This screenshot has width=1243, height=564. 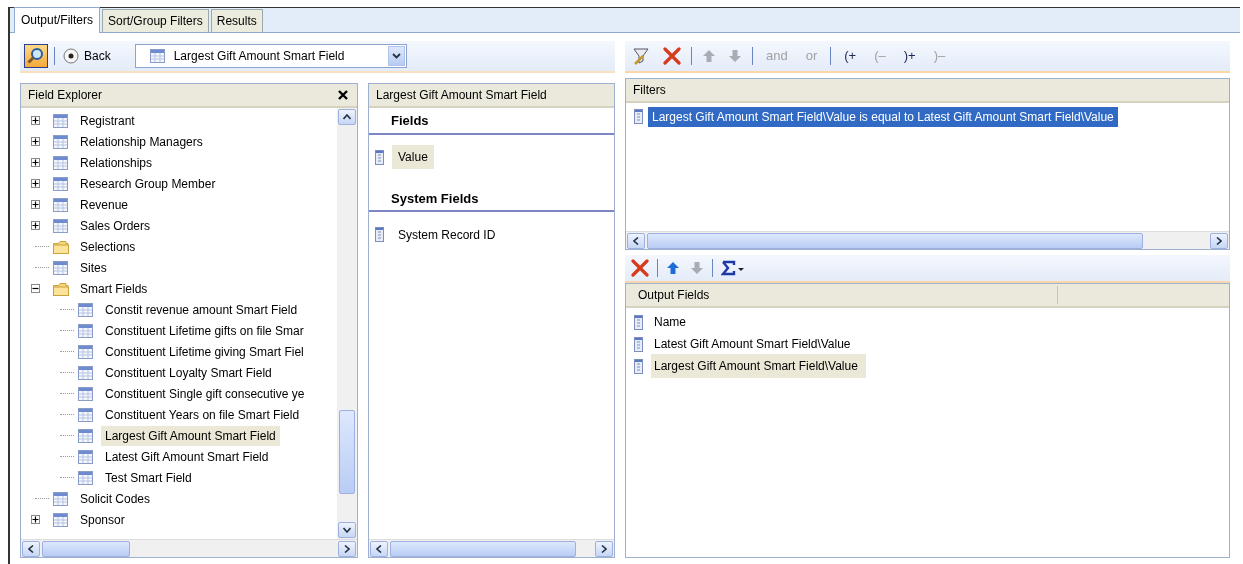 What do you see at coordinates (57, 20) in the screenshot?
I see `tab: Output/Filters` at bounding box center [57, 20].